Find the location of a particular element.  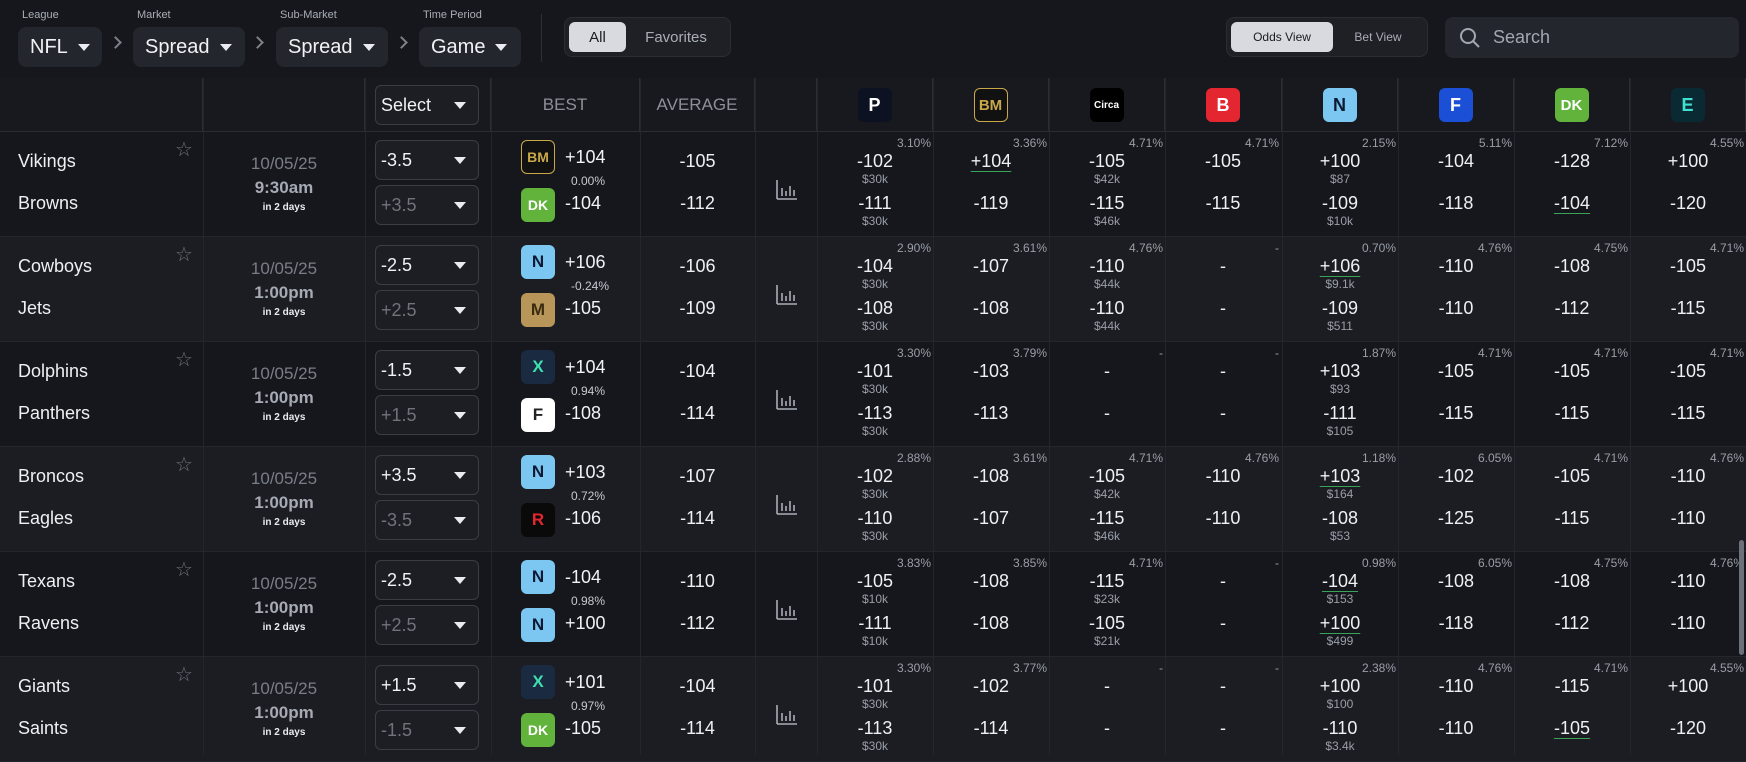

team-2-name: Panthers is located at coordinates (54, 413).